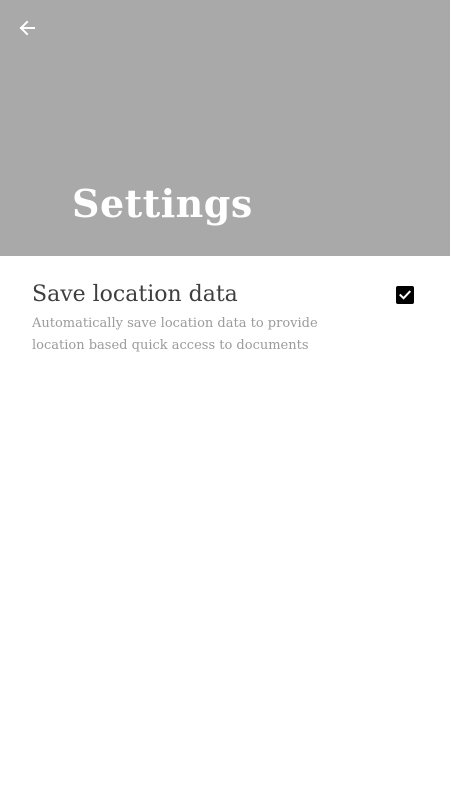 The image size is (450, 800). What do you see at coordinates (135, 294) in the screenshot?
I see `setting-title: Save location data` at bounding box center [135, 294].